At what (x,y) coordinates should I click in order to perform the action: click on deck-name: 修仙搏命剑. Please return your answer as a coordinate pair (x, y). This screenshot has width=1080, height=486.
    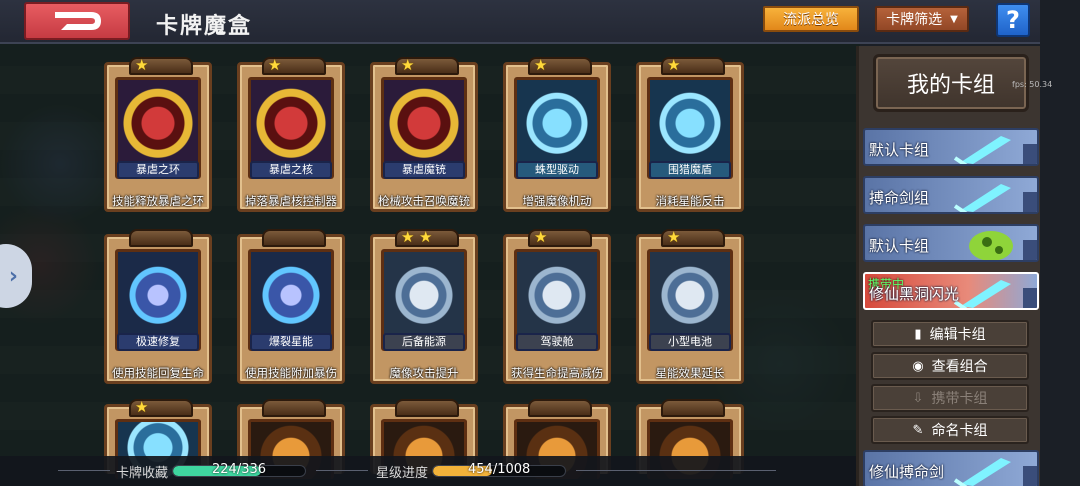
    Looking at the image, I should click on (907, 472).